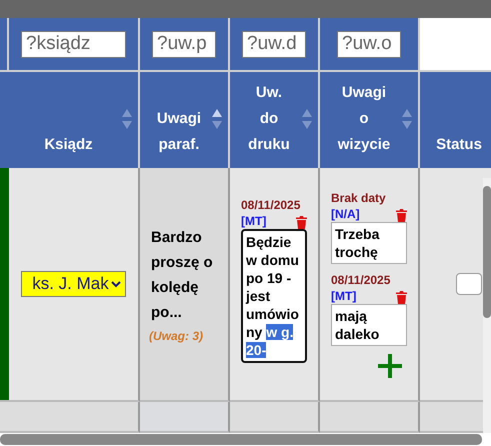  I want to click on vertical-scrollbar, so click(487, 305).